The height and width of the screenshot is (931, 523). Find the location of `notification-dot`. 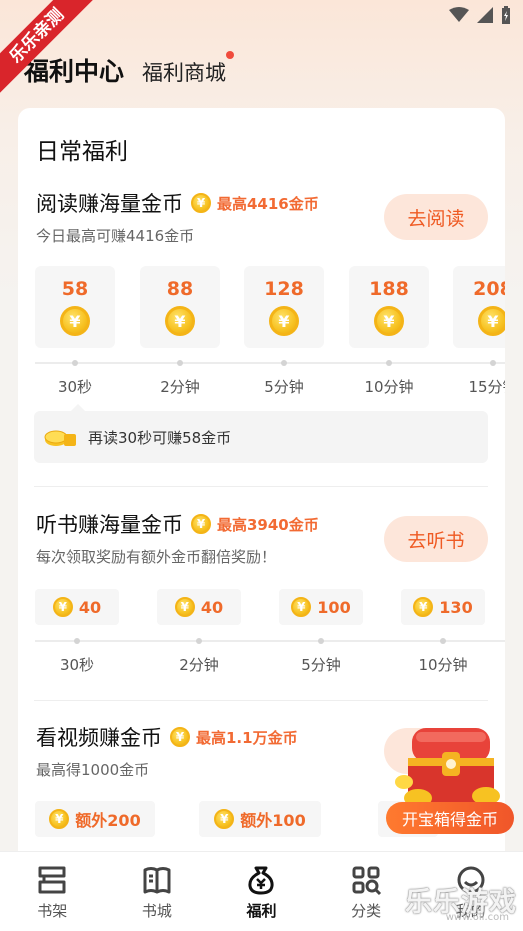

notification-dot is located at coordinates (230, 55).